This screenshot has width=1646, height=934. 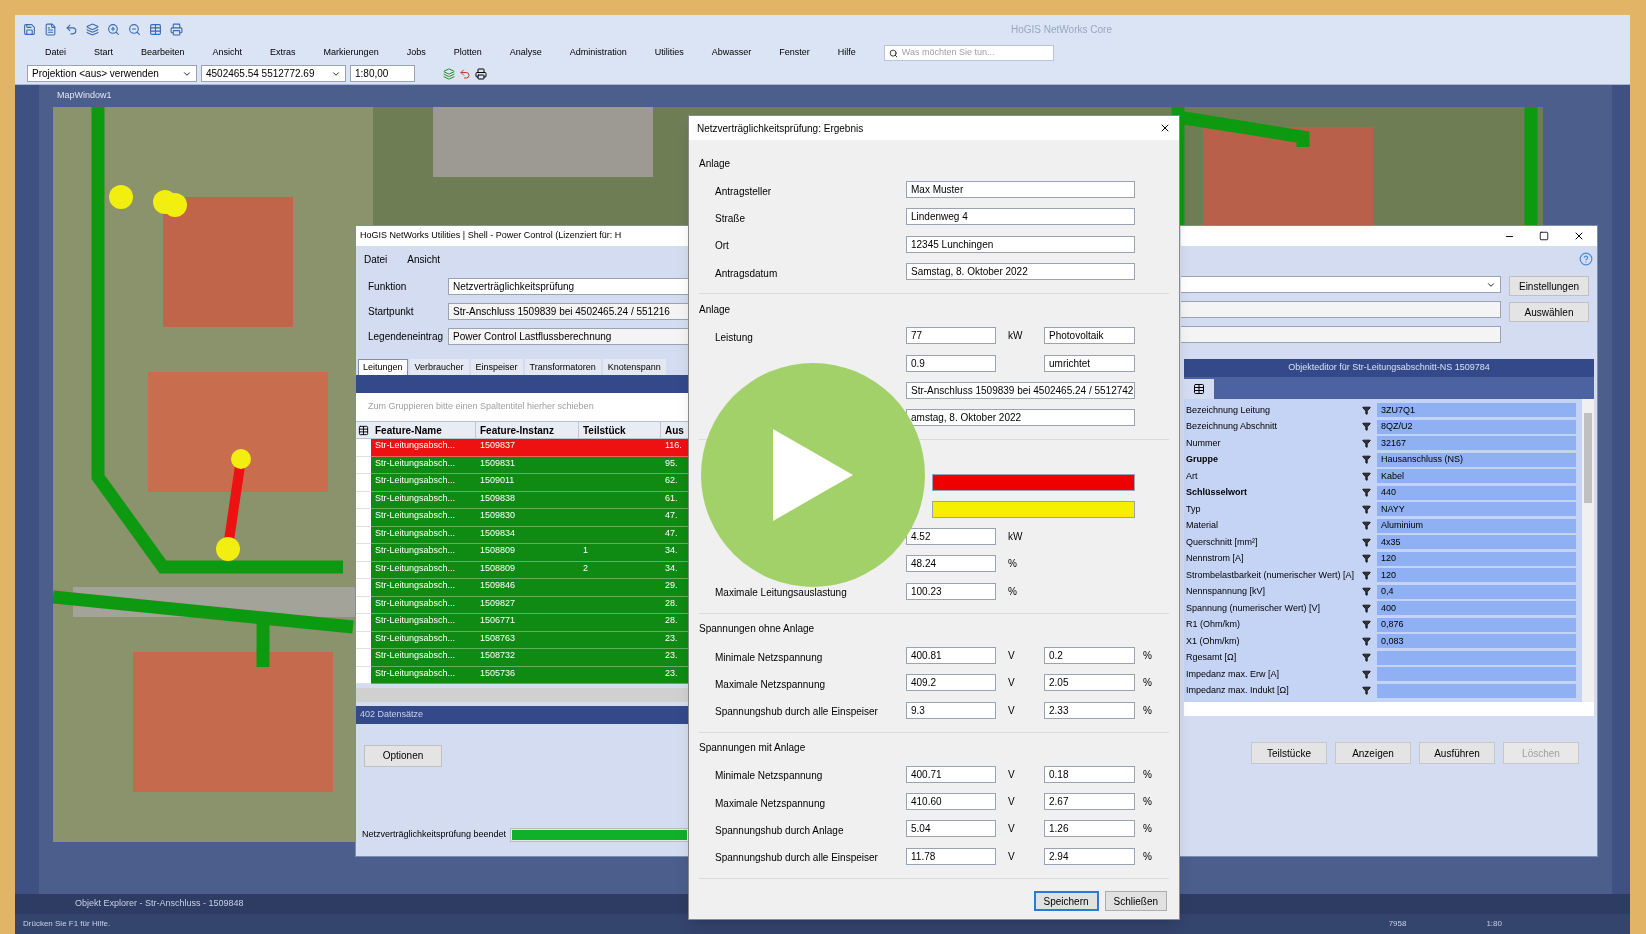 What do you see at coordinates (951, 363) in the screenshot?
I see `input-field: 0.9` at bounding box center [951, 363].